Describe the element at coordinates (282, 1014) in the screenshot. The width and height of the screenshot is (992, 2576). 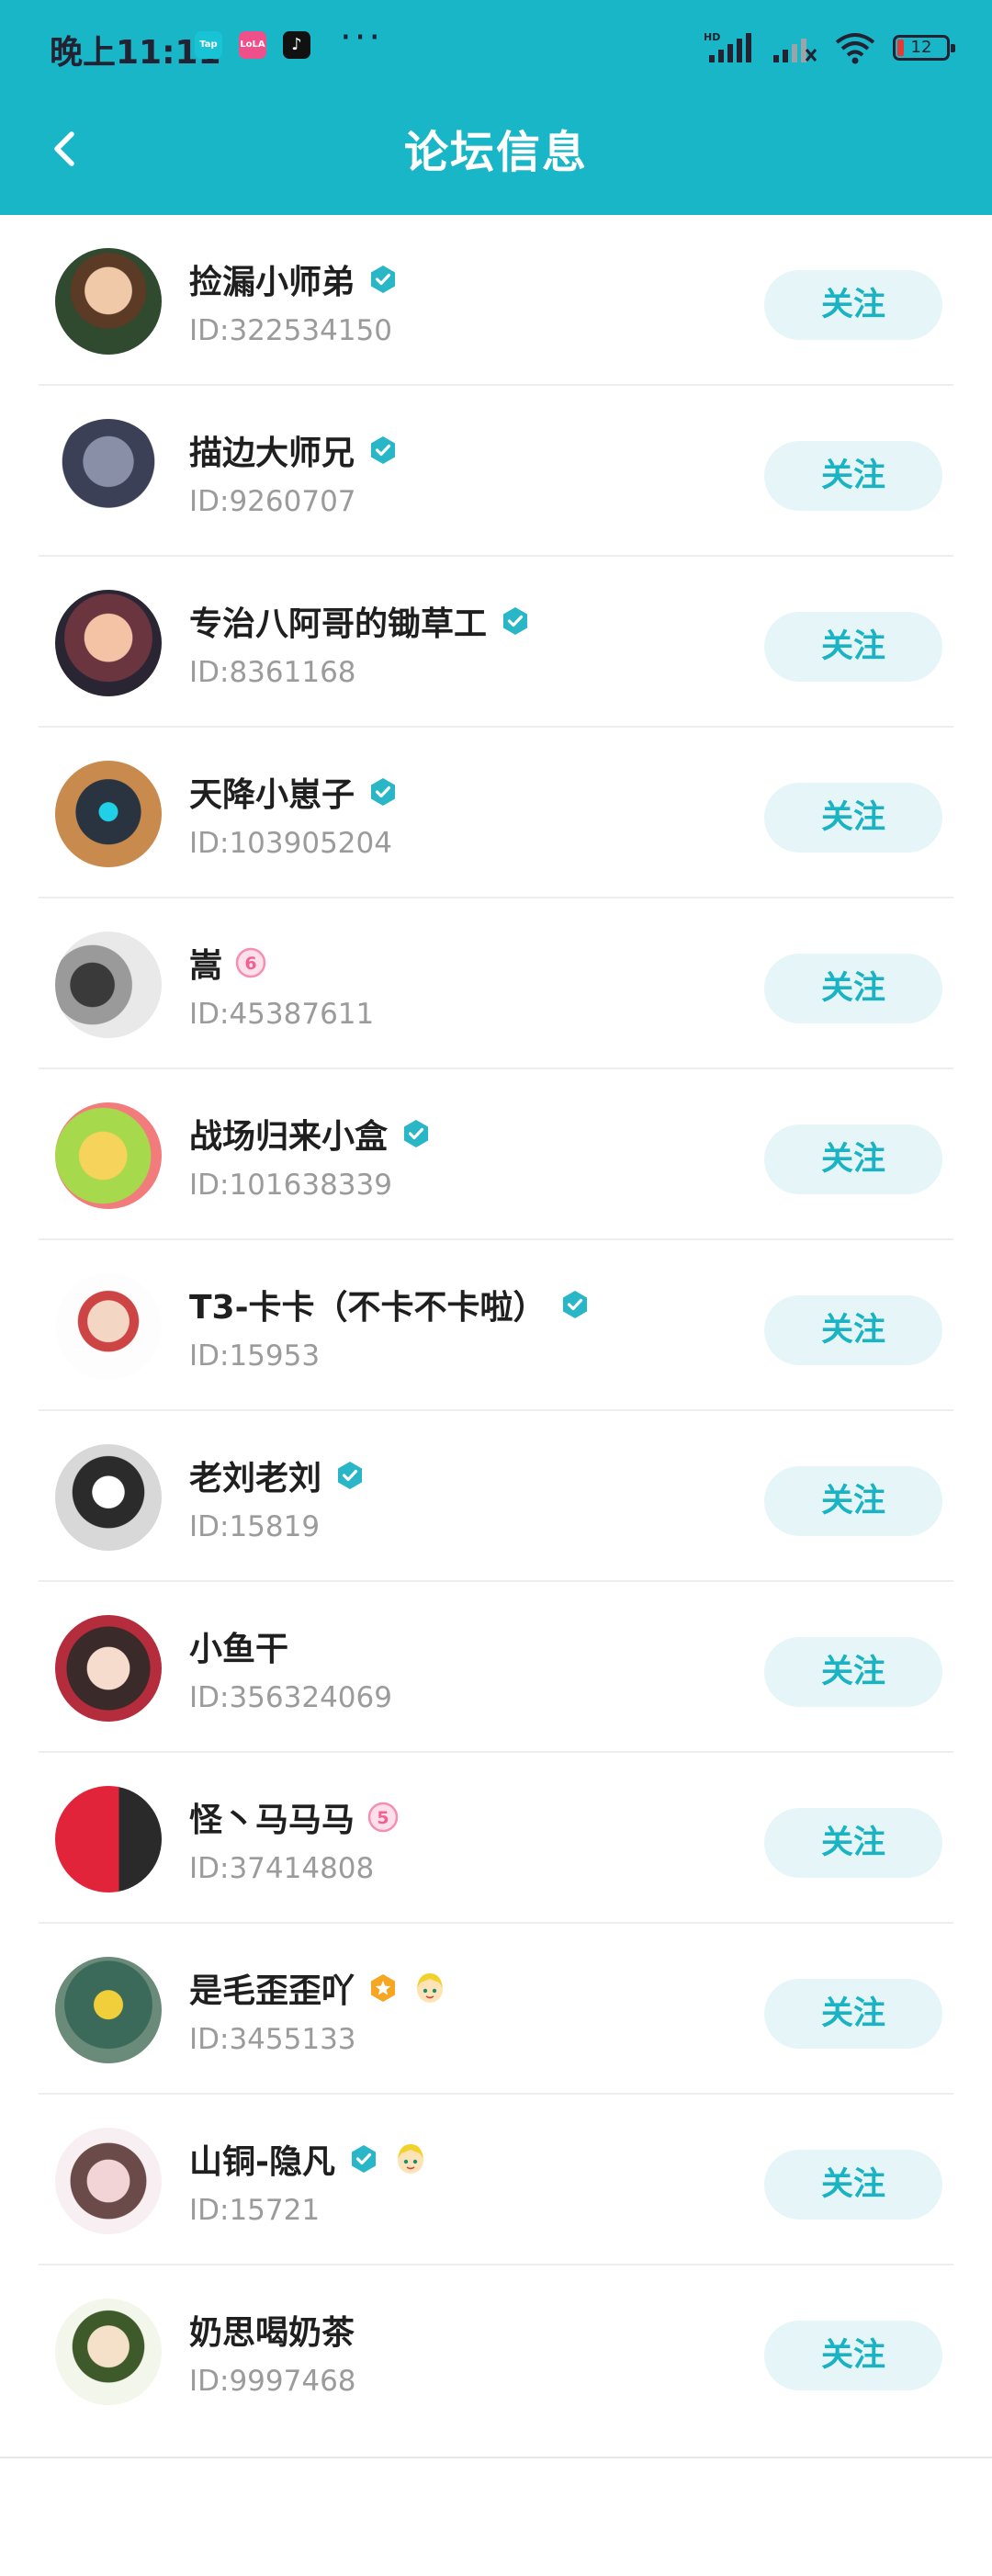
I see `user-id: ID:45387611` at that location.